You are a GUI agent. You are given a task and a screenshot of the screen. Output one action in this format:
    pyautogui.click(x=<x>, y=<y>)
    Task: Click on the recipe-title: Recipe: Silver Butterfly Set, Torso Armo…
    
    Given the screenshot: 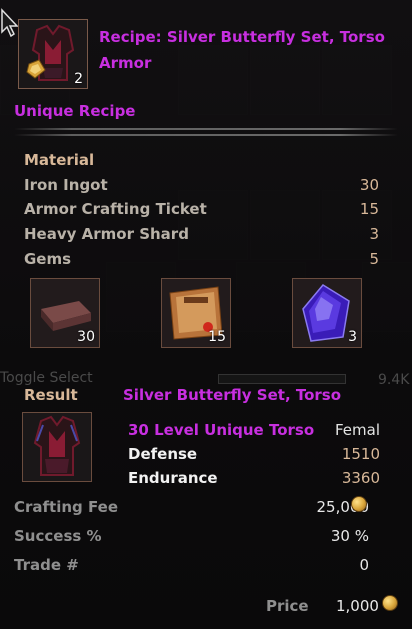 What is the action you would take?
    pyautogui.click(x=242, y=50)
    